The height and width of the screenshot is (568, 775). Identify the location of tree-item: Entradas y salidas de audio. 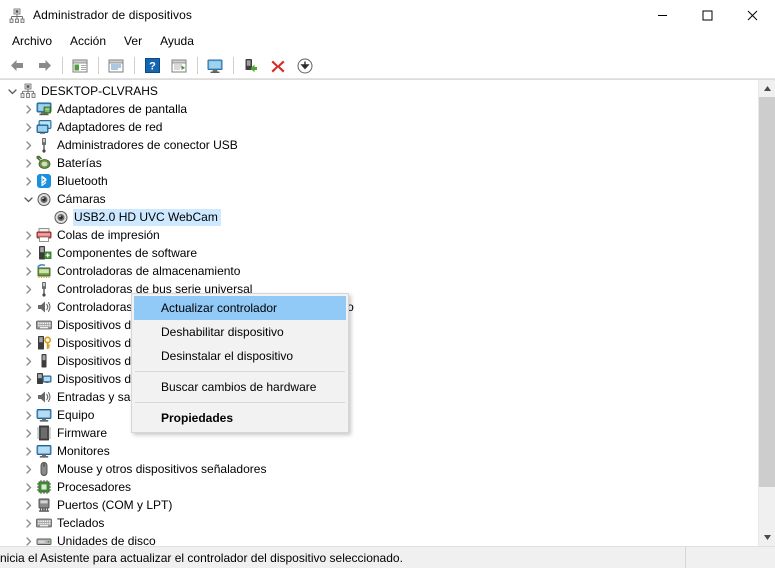
(379, 397).